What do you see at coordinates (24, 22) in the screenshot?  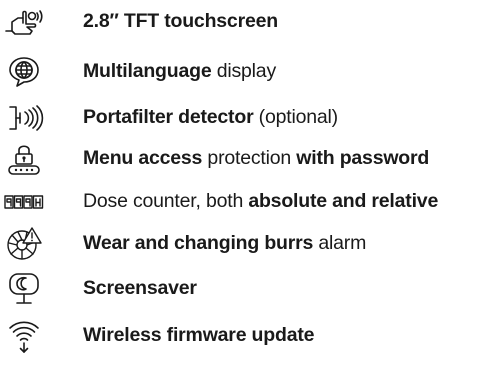 I see `touch-hand-icon` at bounding box center [24, 22].